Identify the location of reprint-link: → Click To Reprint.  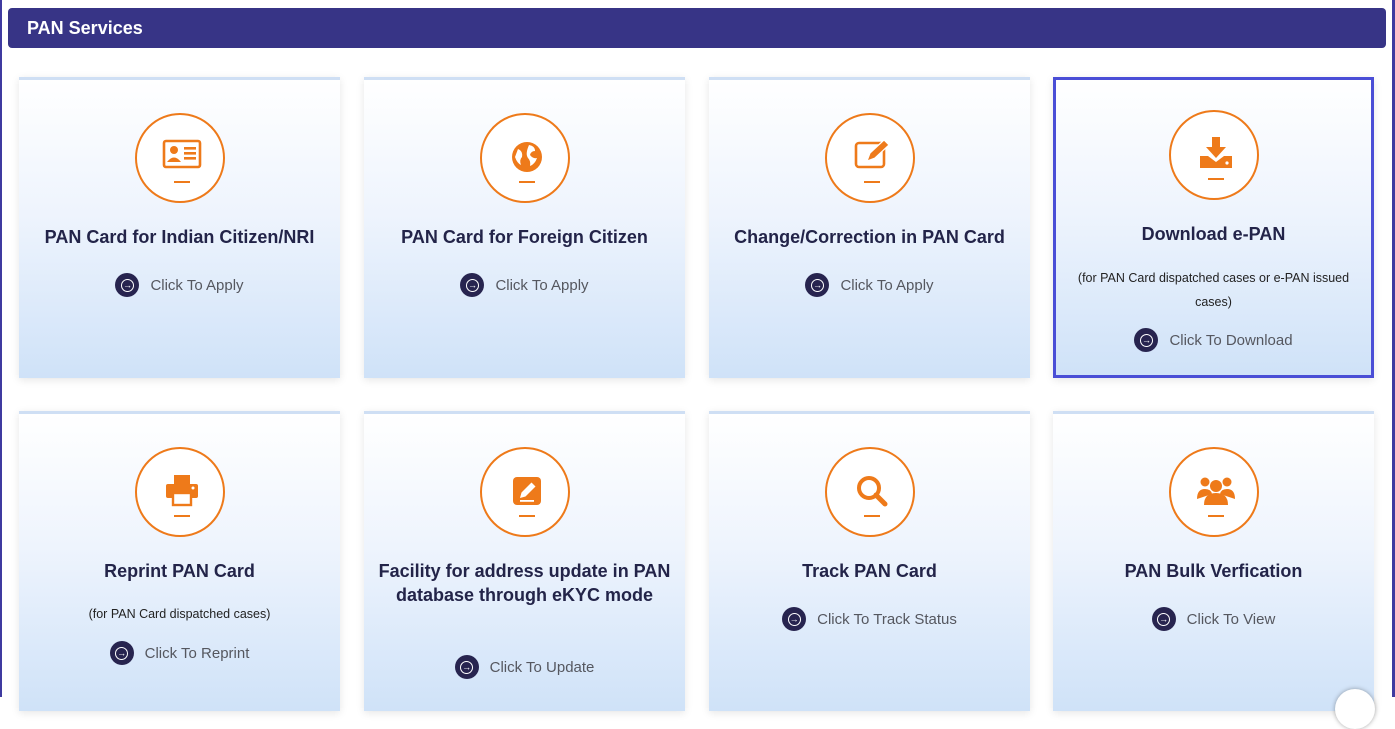
(179, 653).